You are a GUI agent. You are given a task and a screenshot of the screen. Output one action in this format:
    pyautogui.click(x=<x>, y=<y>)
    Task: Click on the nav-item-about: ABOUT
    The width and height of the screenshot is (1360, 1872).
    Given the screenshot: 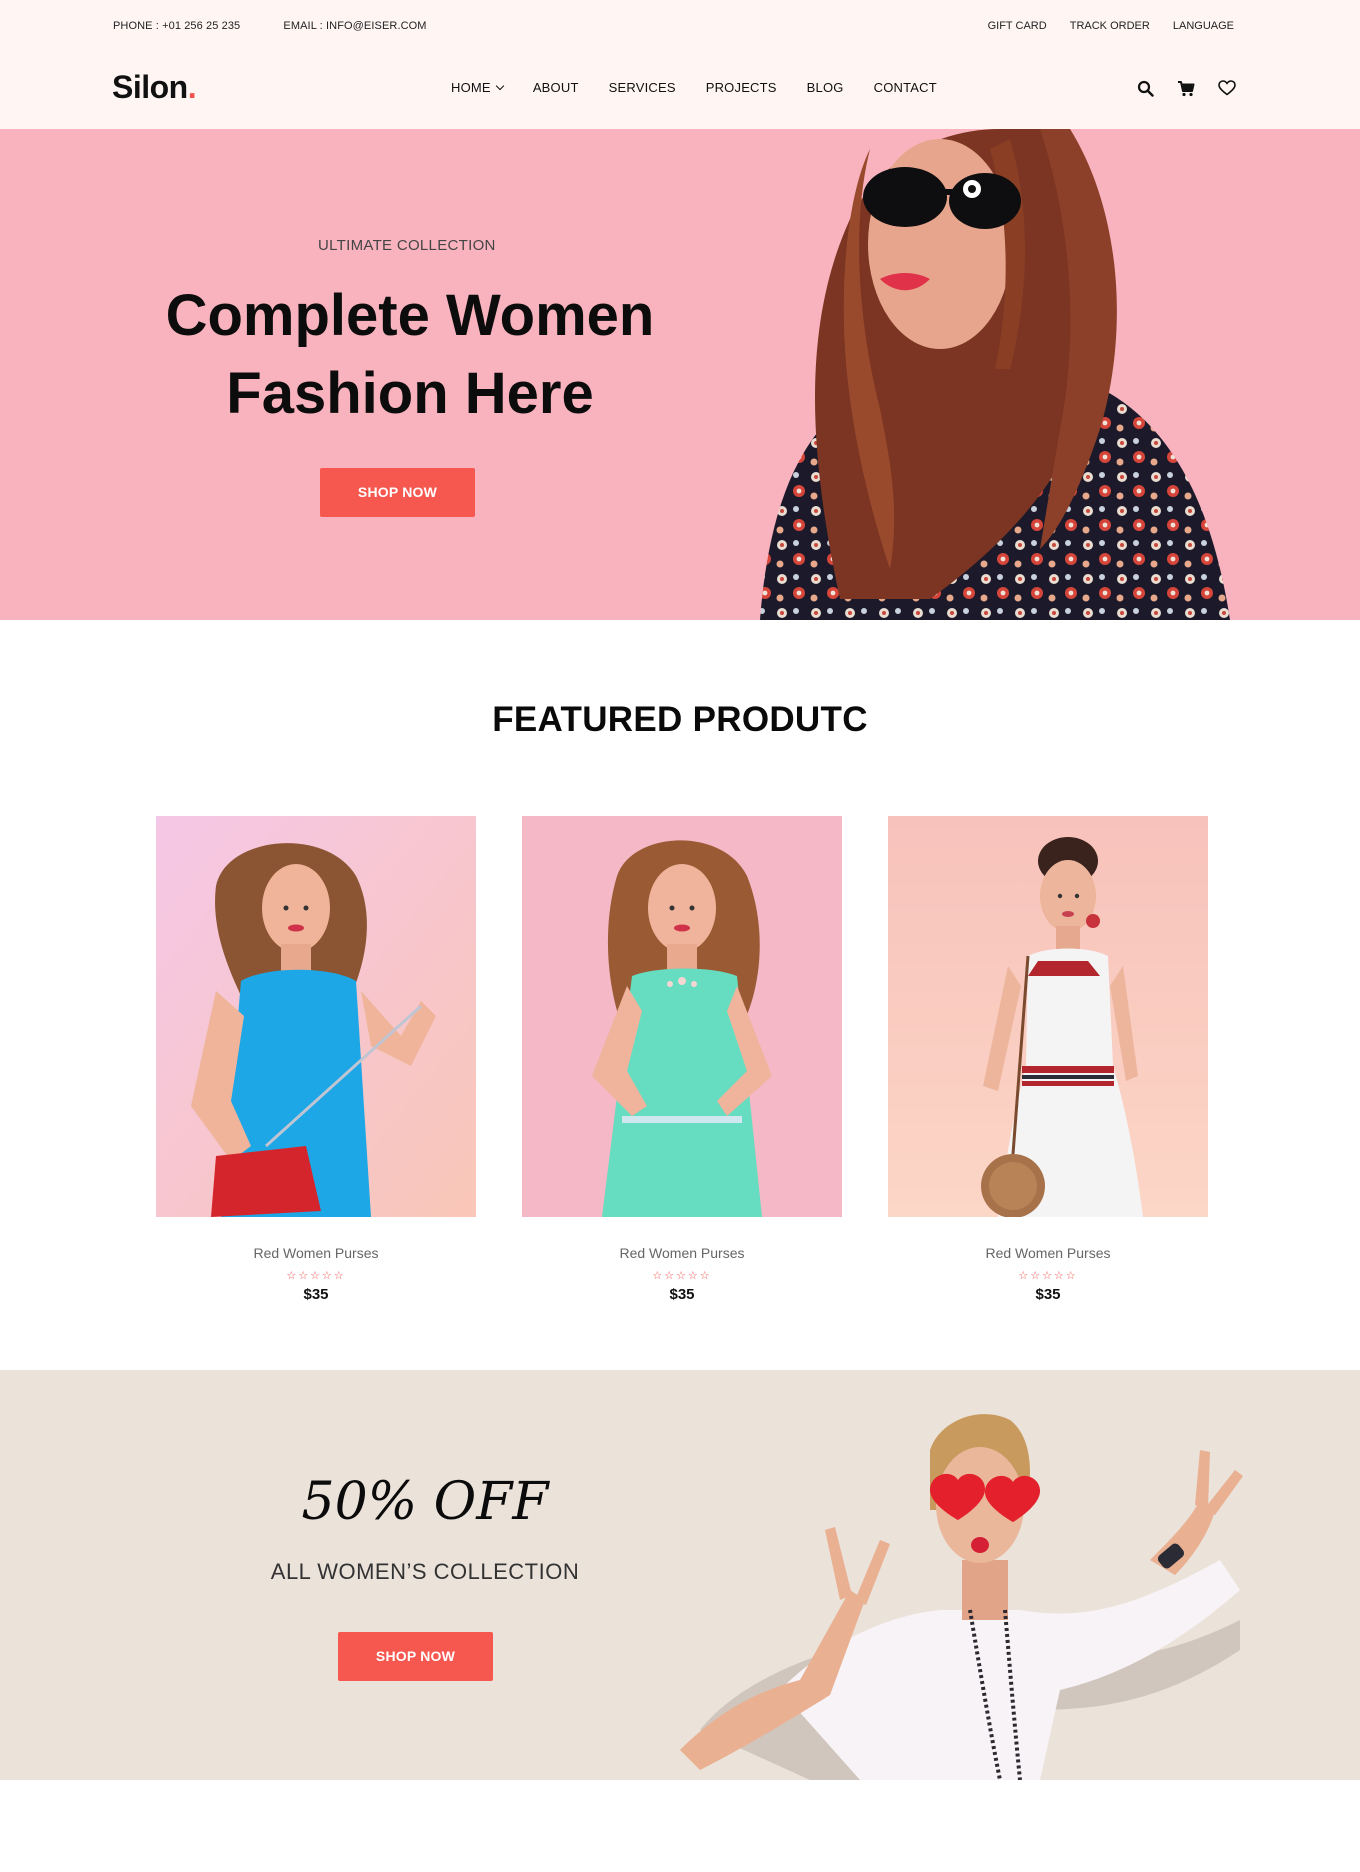 What is the action you would take?
    pyautogui.click(x=556, y=87)
    